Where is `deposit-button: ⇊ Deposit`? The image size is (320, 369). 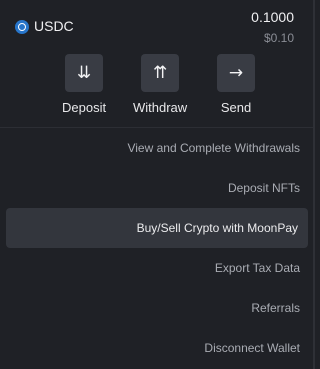 deposit-button: ⇊ Deposit is located at coordinates (84, 84).